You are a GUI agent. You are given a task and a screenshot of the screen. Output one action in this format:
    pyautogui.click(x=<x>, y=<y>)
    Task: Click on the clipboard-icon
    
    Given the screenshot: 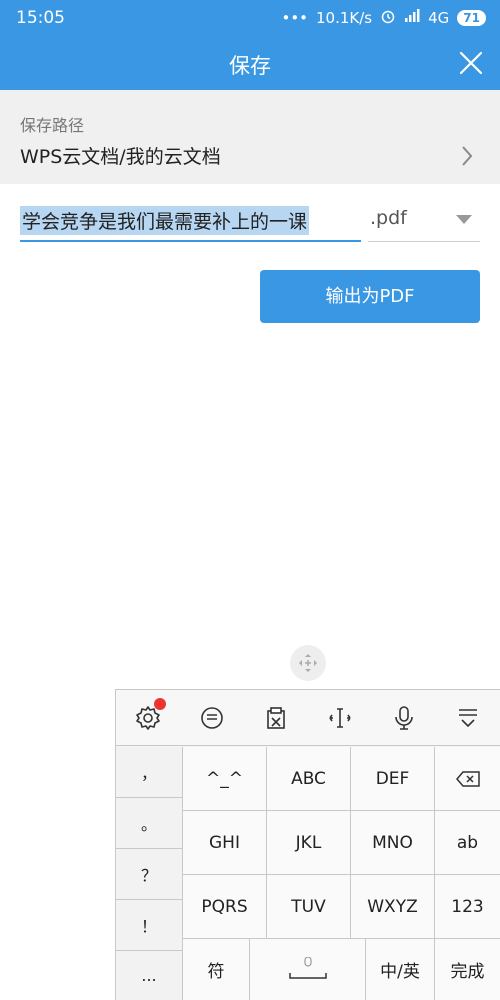 What is the action you would take?
    pyautogui.click(x=276, y=718)
    